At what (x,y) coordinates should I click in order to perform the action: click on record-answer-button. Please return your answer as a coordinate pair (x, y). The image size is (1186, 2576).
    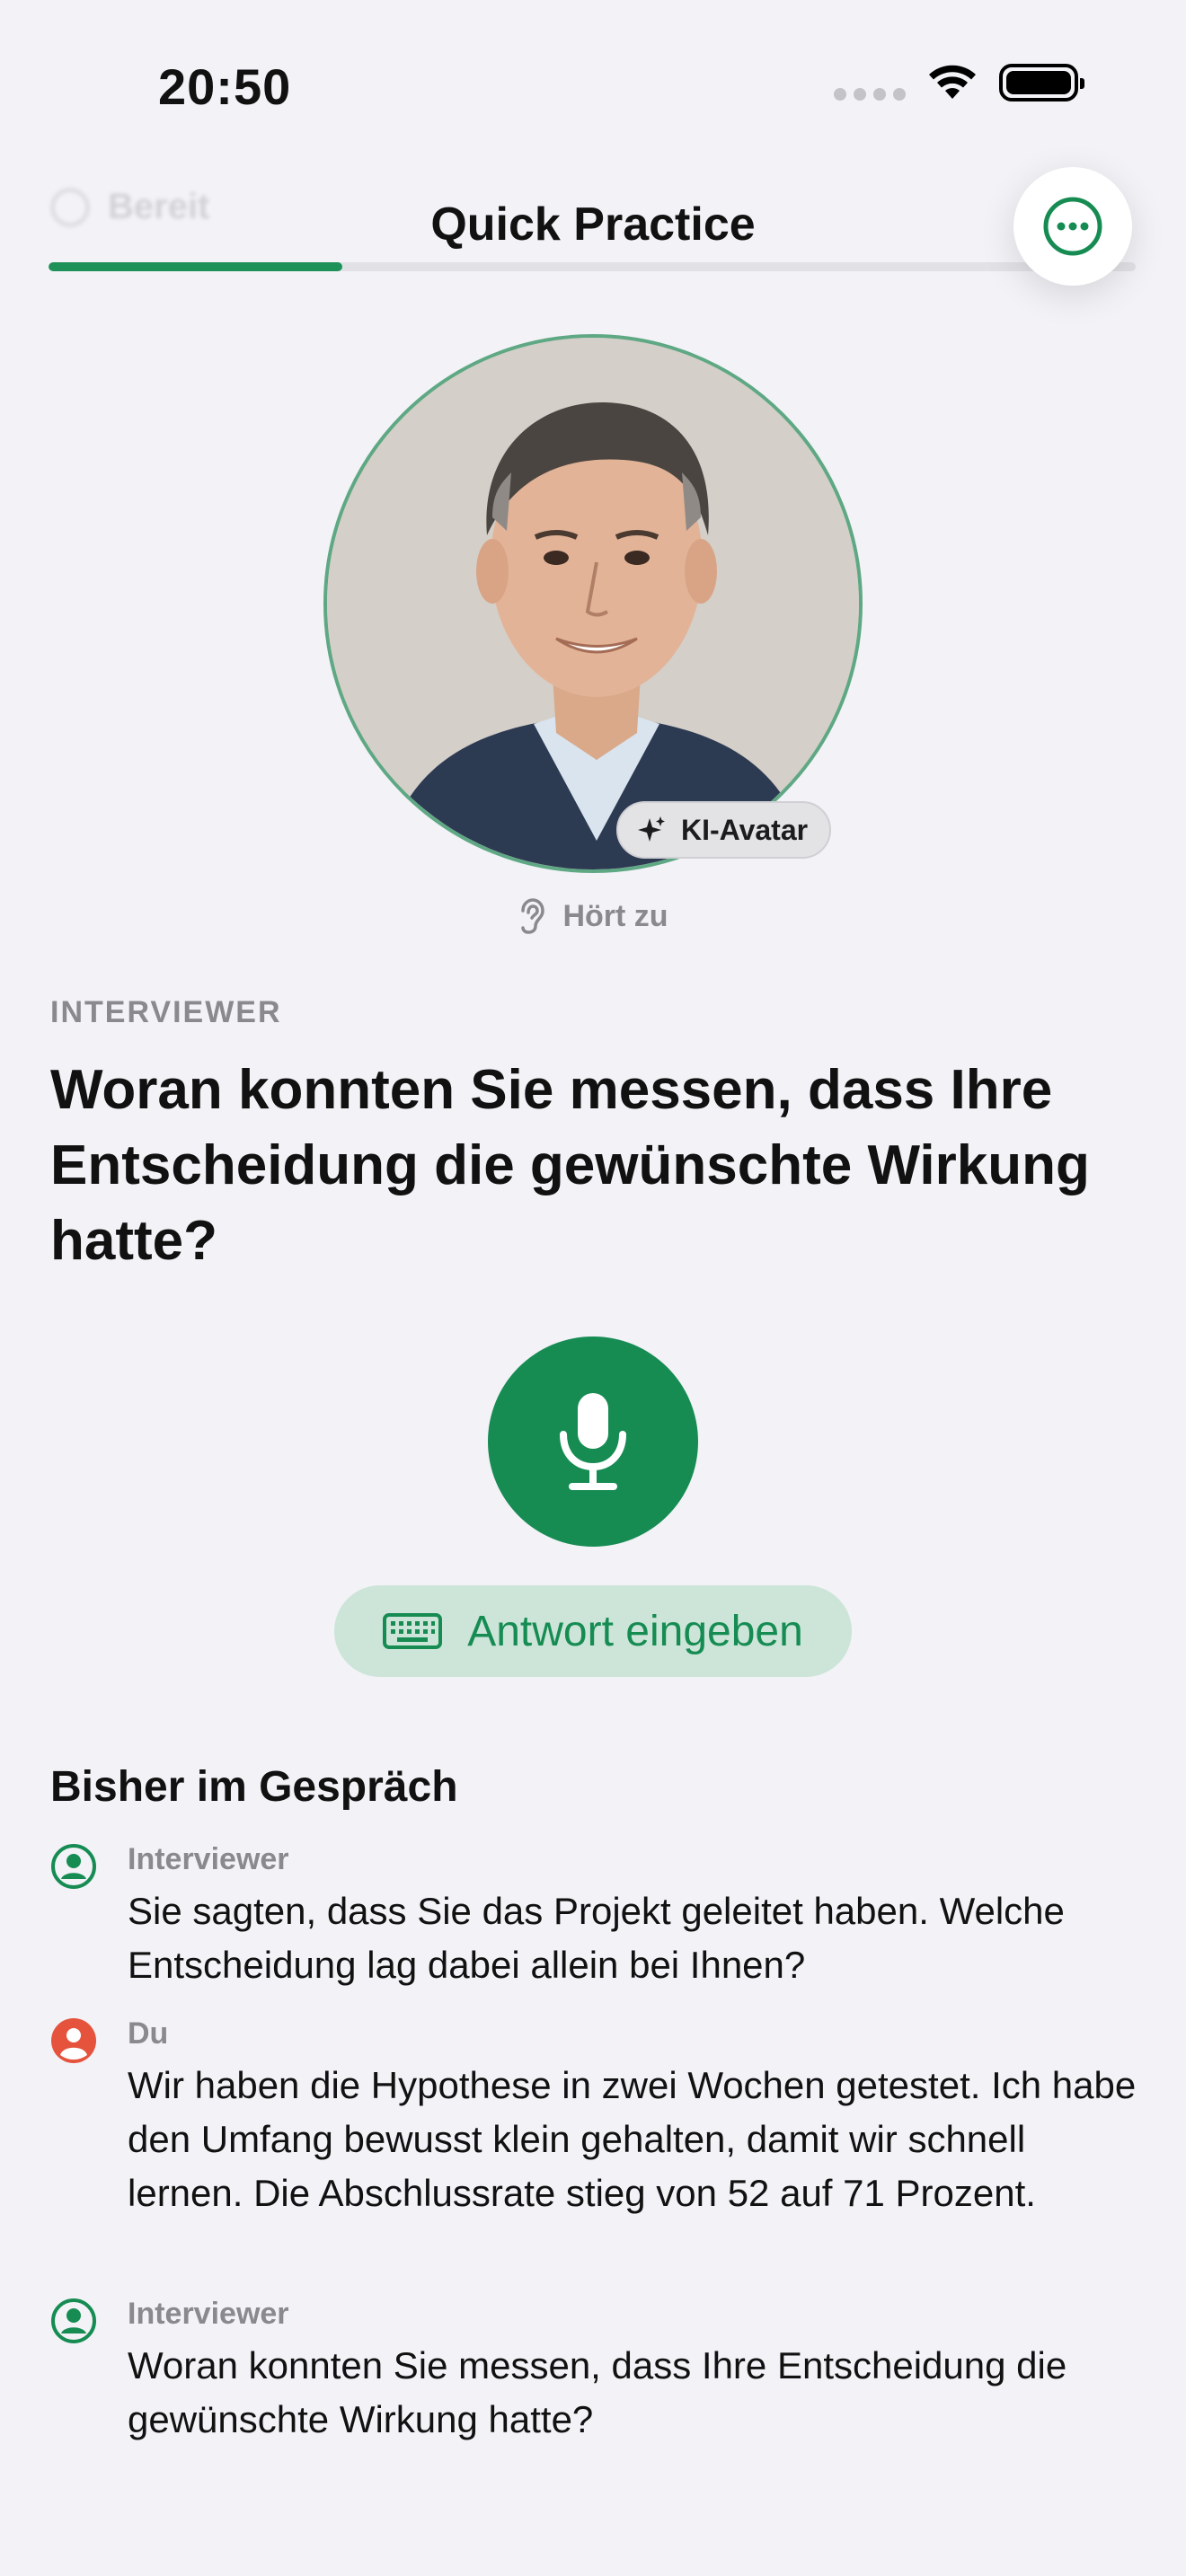
    Looking at the image, I should click on (593, 1442).